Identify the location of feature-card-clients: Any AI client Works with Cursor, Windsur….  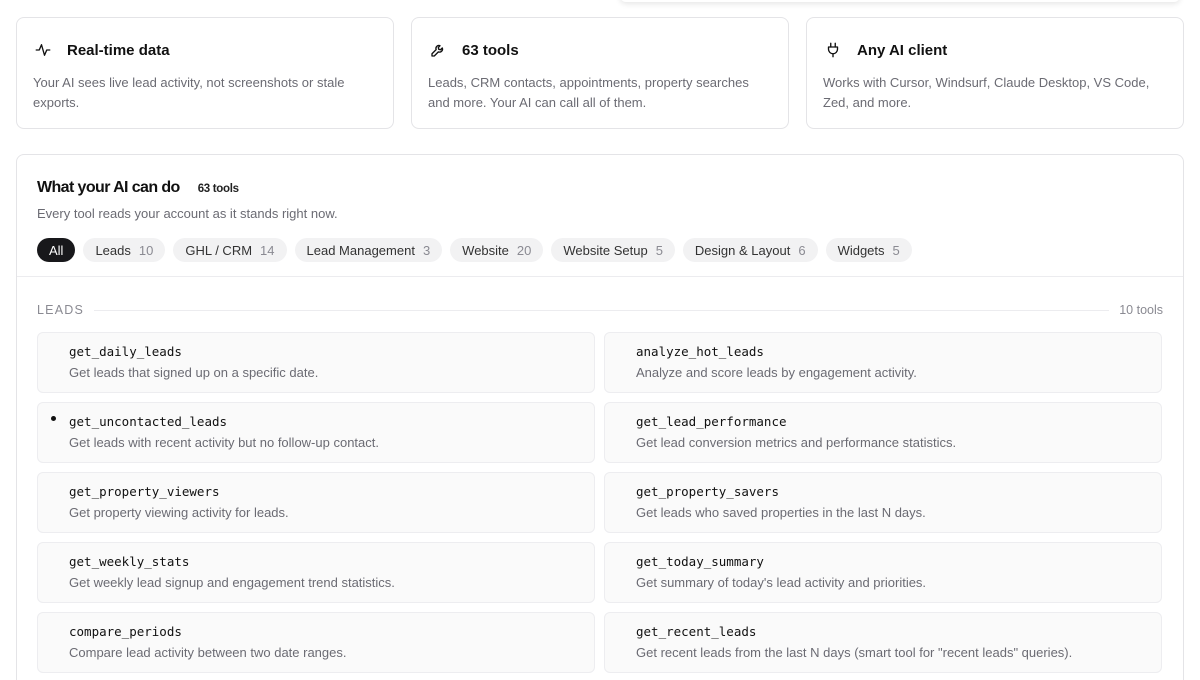
(995, 73).